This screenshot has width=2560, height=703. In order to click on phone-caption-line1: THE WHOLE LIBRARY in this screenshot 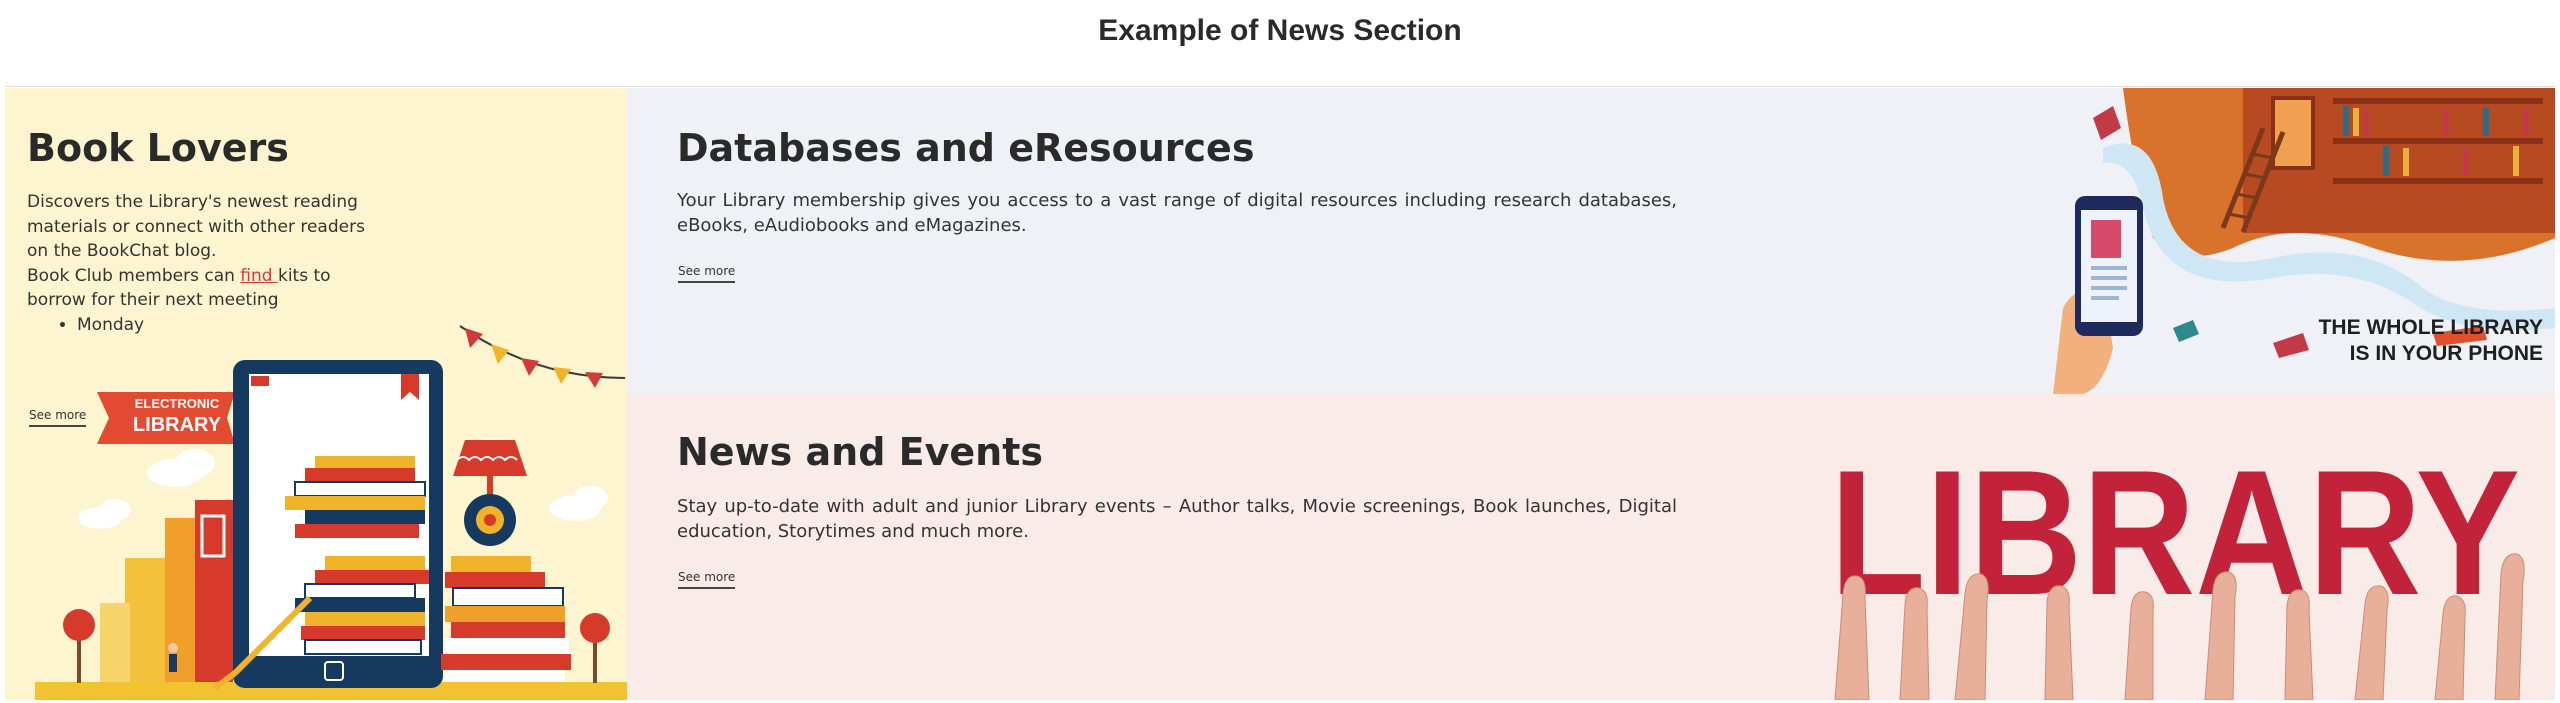, I will do `click(2431, 327)`.